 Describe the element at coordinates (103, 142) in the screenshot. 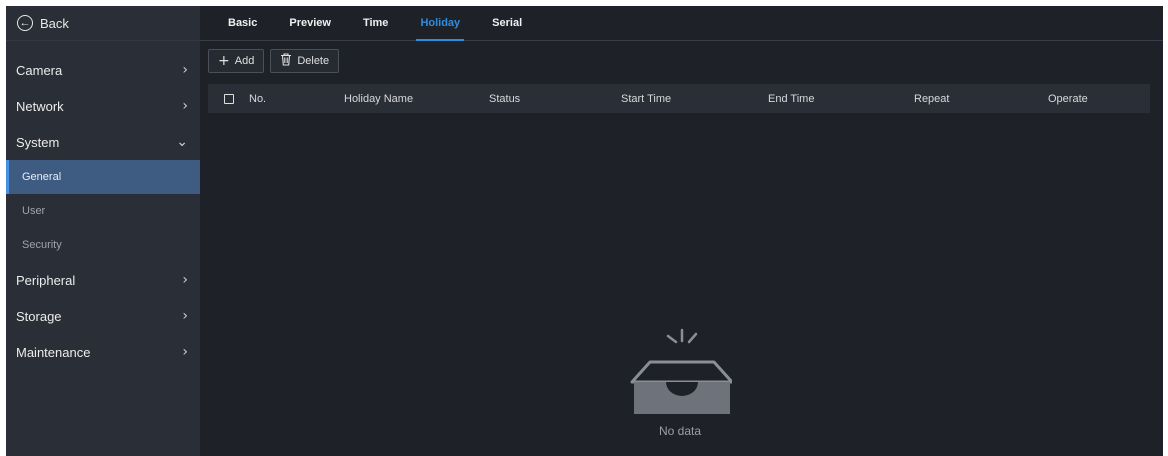

I see `sidebar-item-system: System ⌄` at that location.